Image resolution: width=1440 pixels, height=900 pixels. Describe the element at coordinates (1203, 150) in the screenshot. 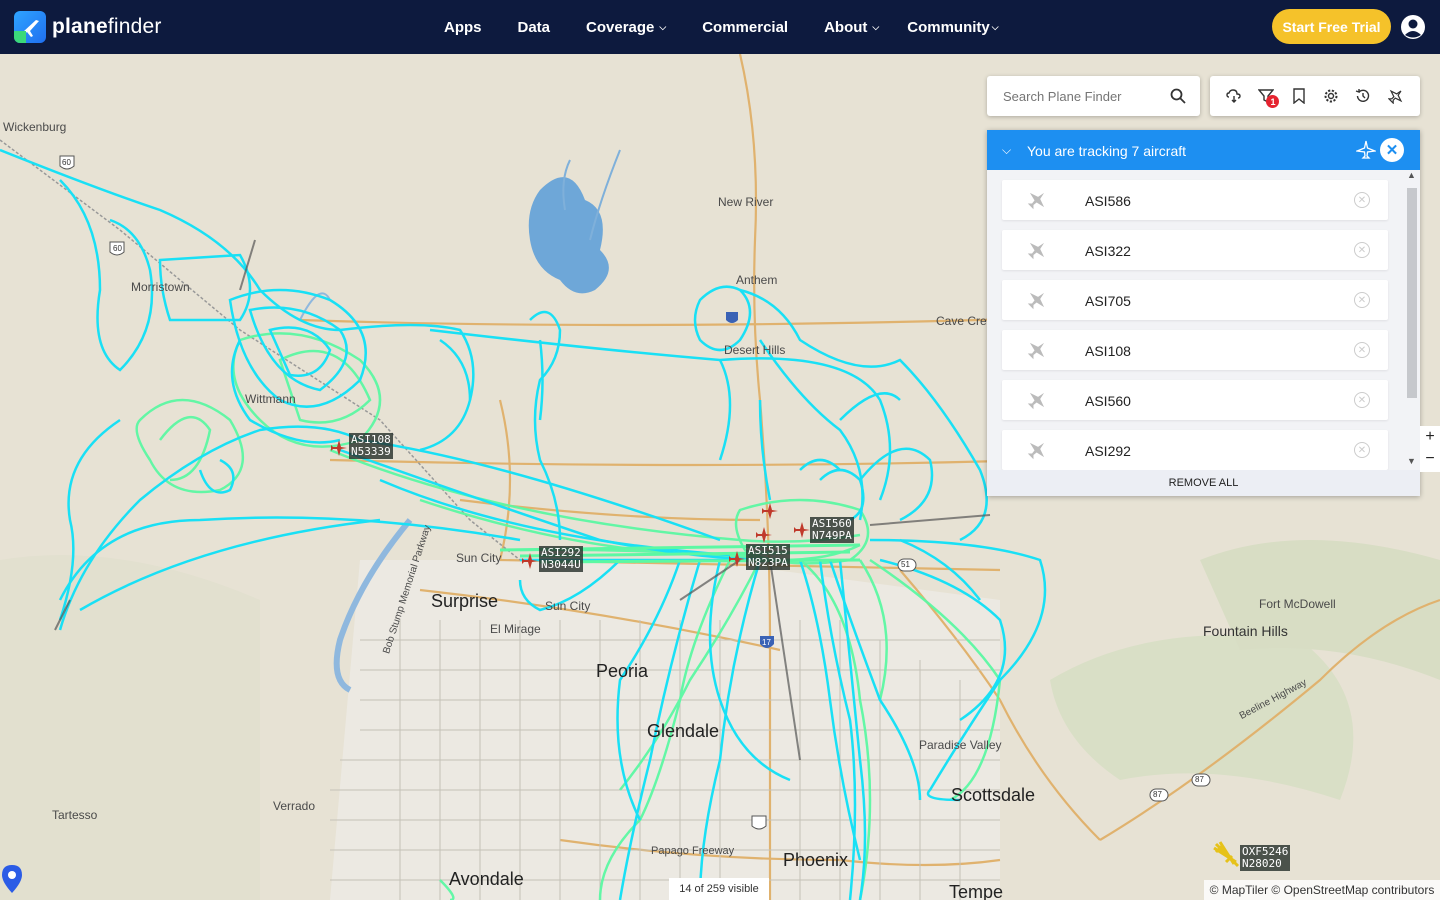

I see `tracking-panel-header: ⌵ You are tracking 7 aircraft ✕` at that location.